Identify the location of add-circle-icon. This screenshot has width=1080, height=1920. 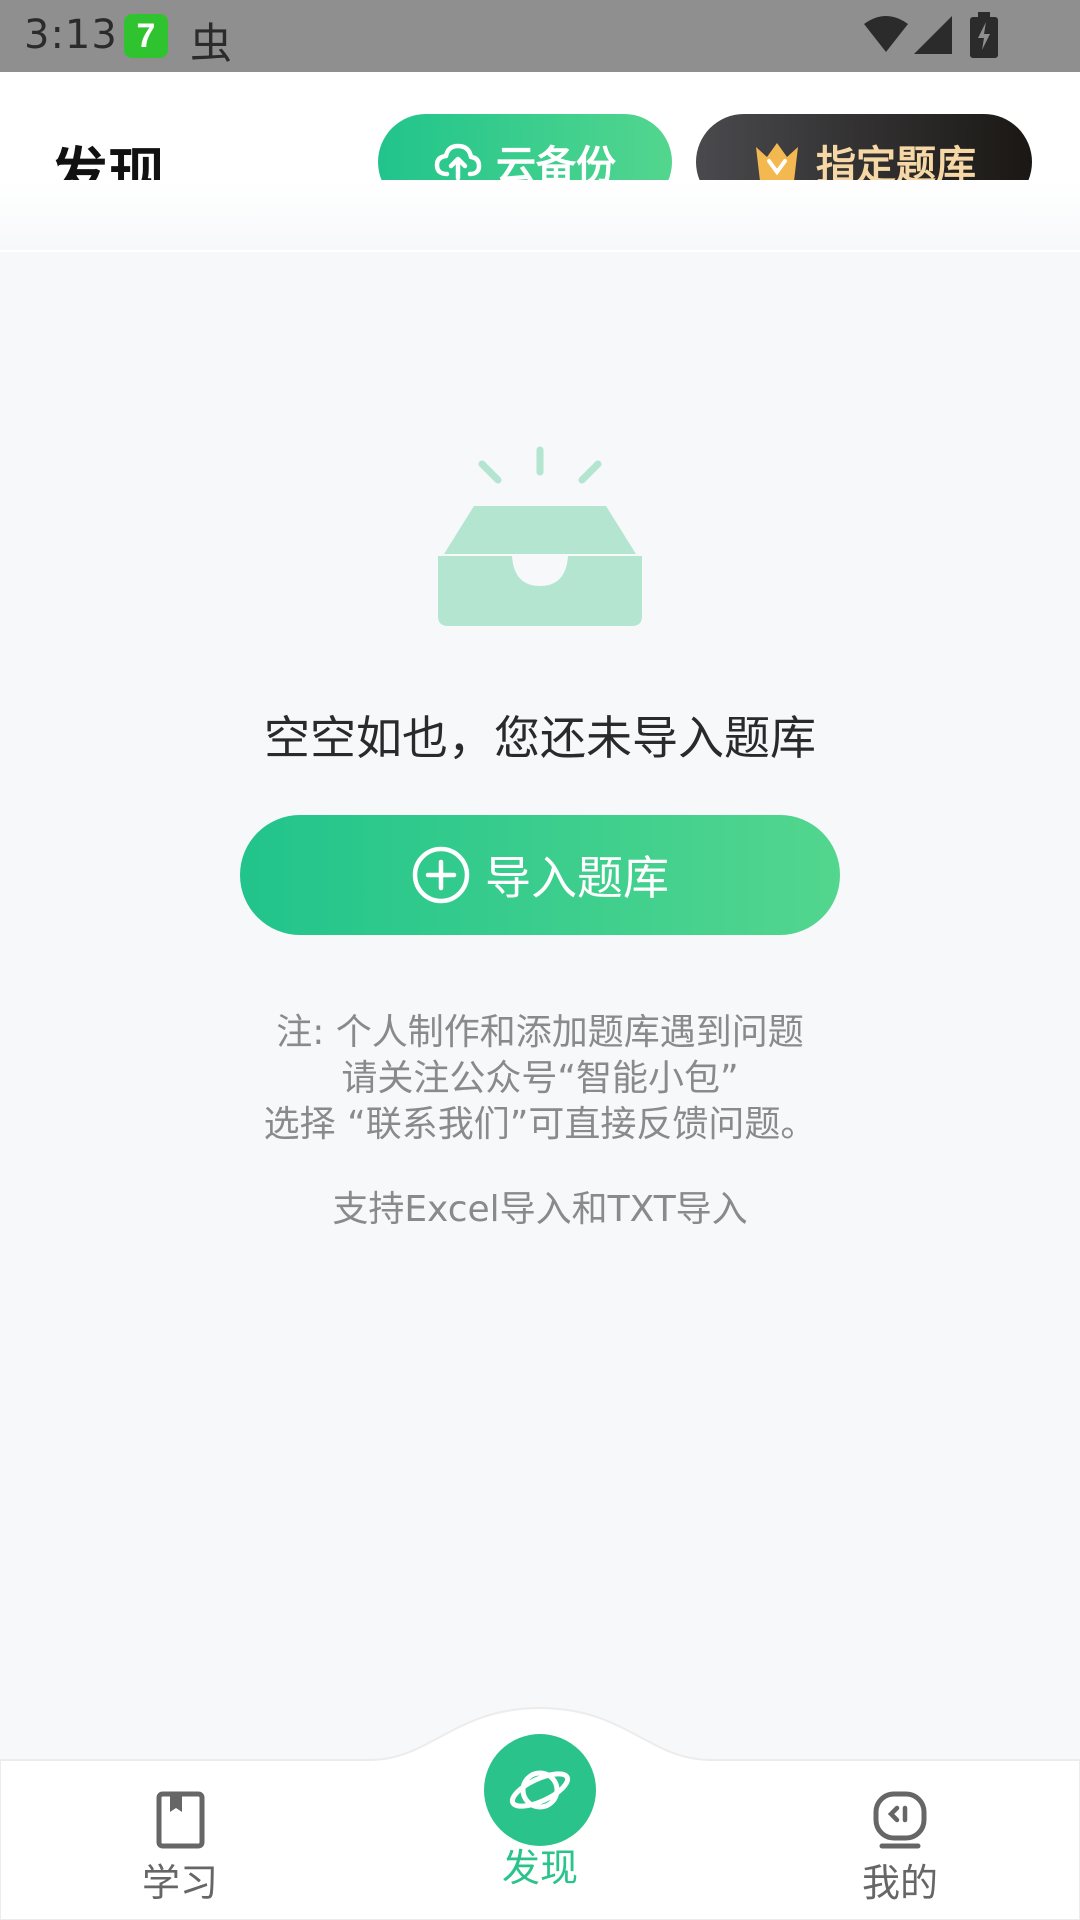
(441, 875).